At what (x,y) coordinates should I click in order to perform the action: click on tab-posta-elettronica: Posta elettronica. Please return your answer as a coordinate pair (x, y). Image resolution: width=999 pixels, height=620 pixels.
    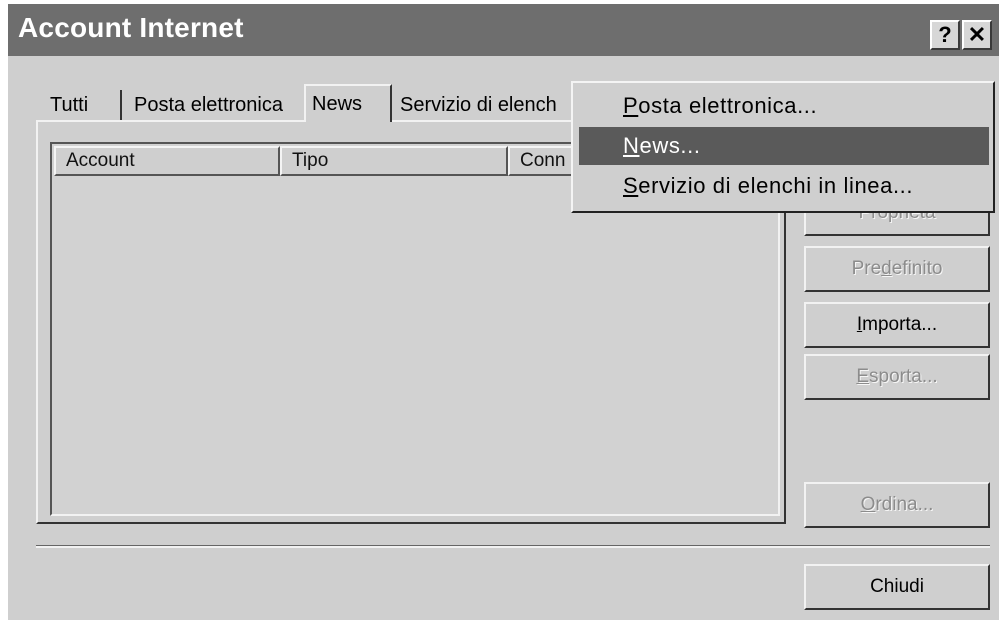
    Looking at the image, I should click on (208, 105).